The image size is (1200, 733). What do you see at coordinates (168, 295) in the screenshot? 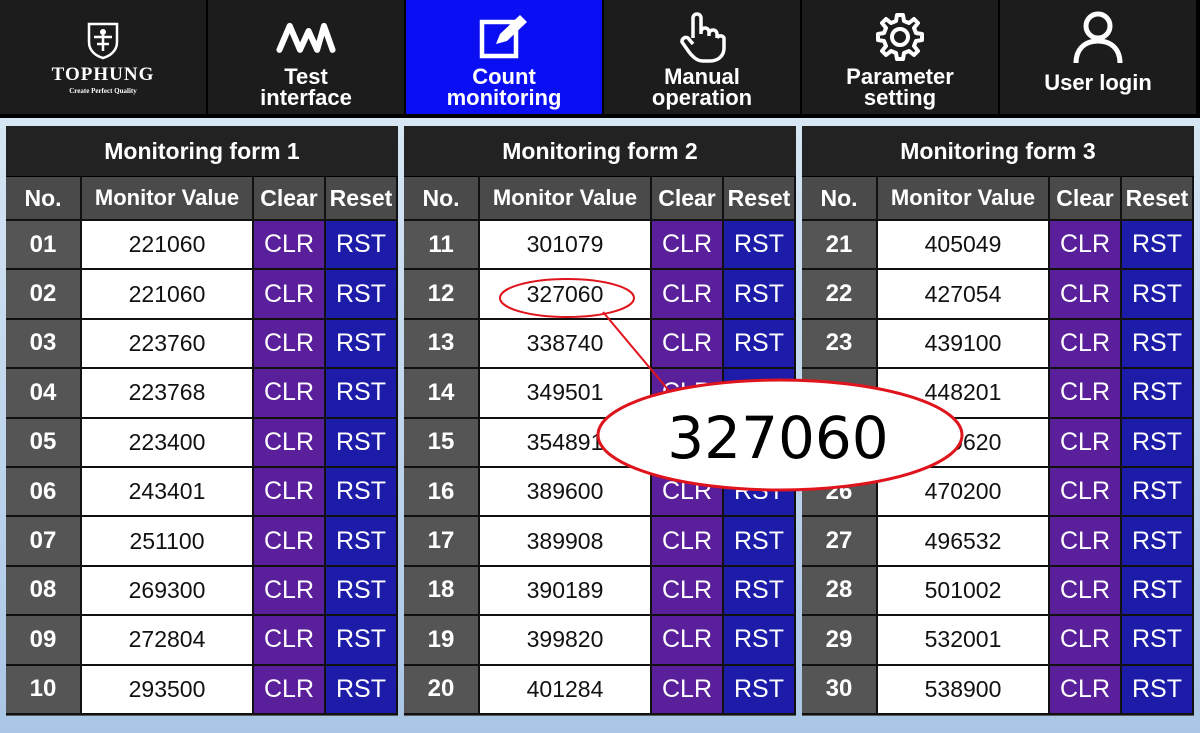
I see `monitor-value: 221060` at bounding box center [168, 295].